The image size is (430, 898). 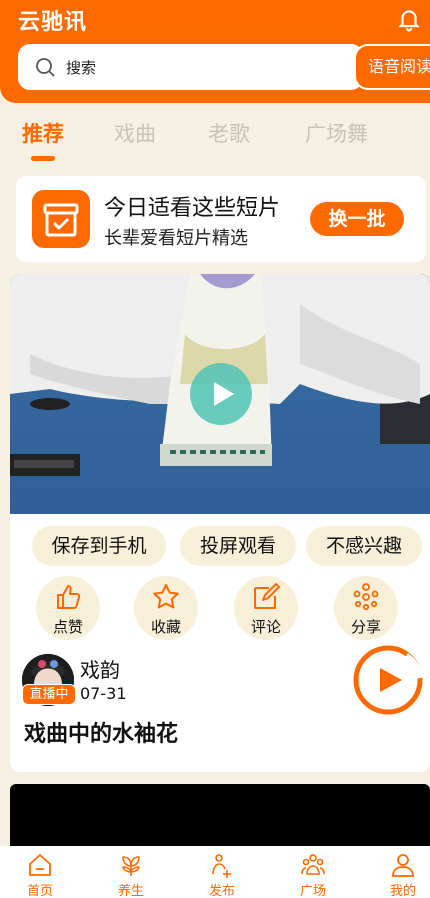 I want to click on tab-opera: 戏曲, so click(x=135, y=133).